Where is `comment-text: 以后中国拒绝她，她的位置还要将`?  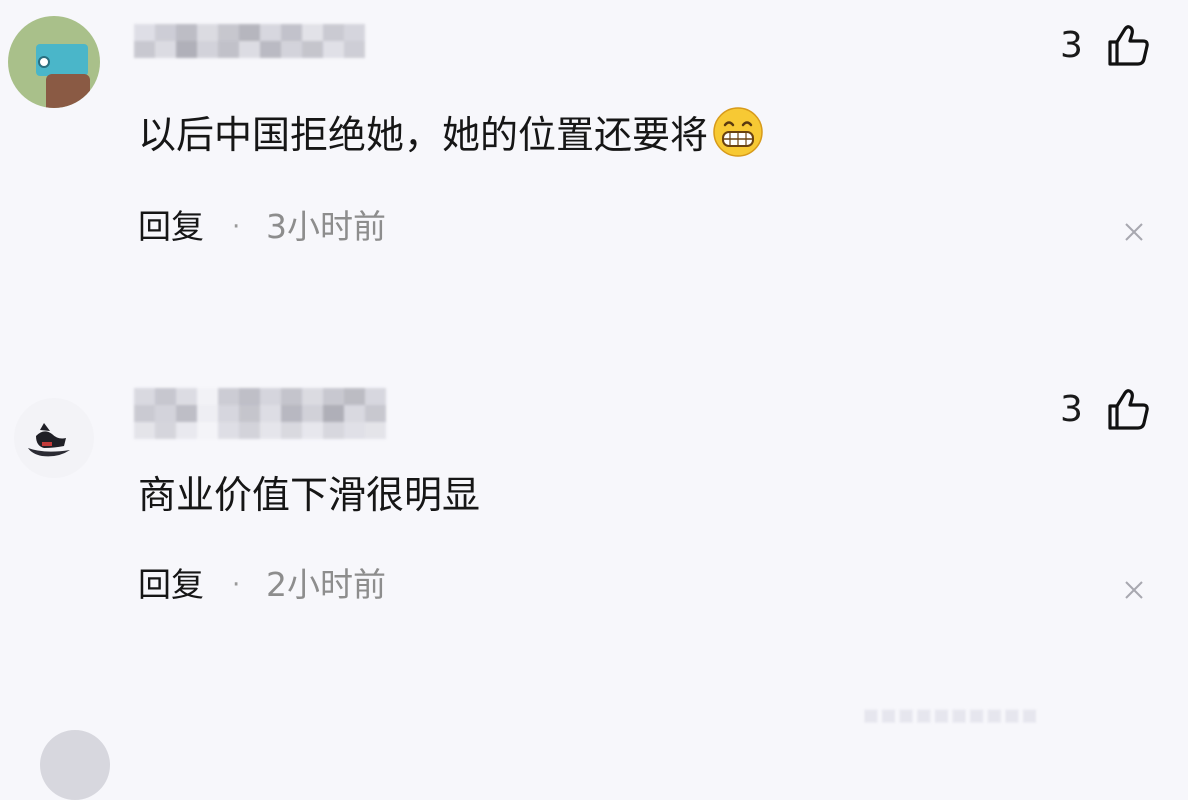 comment-text: 以后中国拒绝她，她的位置还要将 is located at coordinates (451, 132).